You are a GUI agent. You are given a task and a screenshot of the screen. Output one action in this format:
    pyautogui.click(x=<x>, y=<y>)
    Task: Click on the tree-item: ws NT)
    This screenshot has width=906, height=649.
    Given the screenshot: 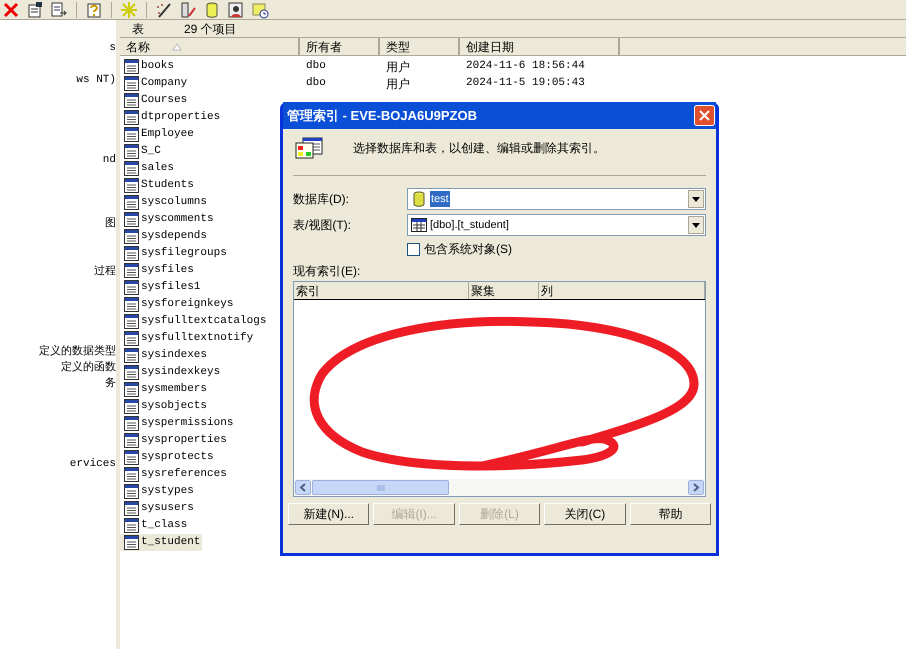 What is the action you would take?
    pyautogui.click(x=96, y=80)
    